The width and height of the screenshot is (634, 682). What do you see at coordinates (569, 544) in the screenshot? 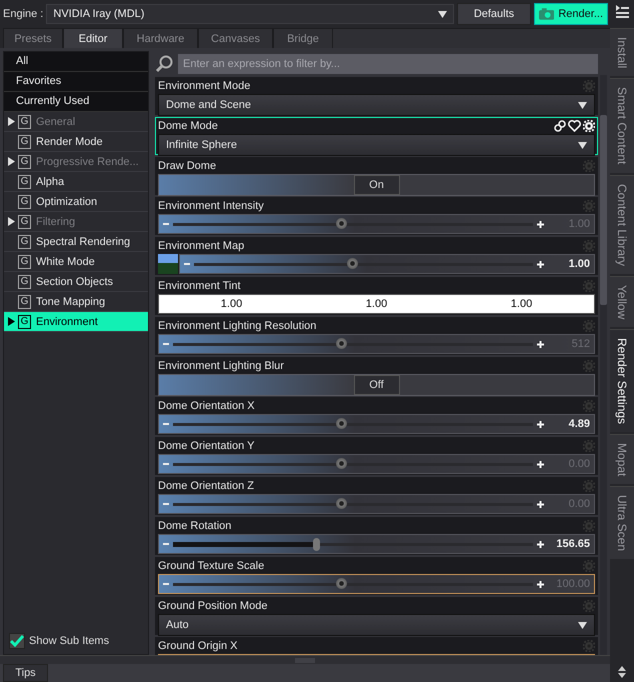
I see `slider-value: 156.65` at bounding box center [569, 544].